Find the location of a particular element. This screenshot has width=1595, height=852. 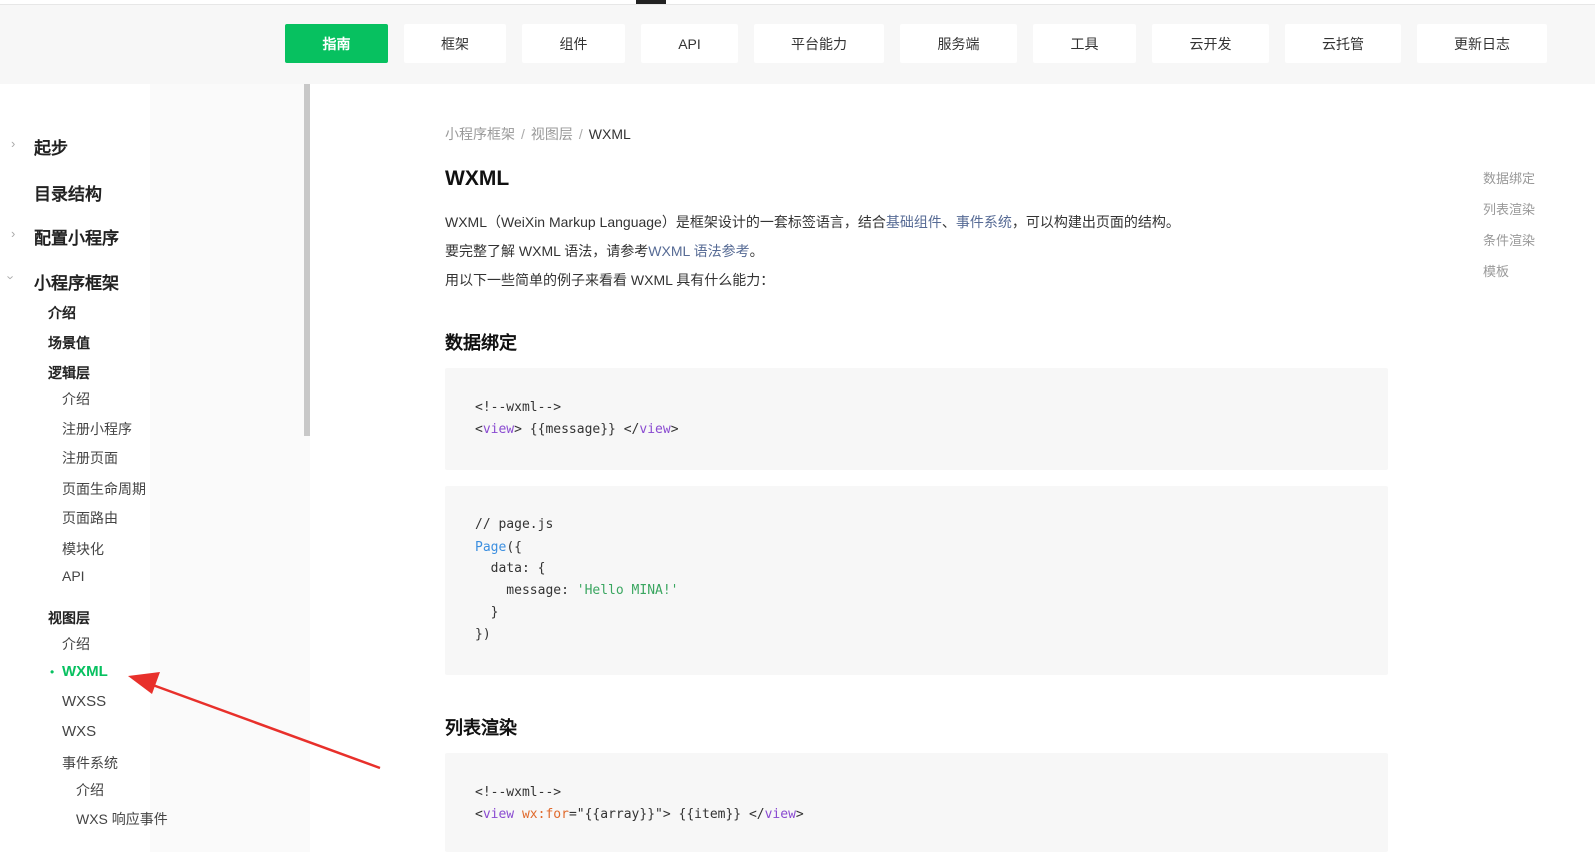

nav-framework: 框架 is located at coordinates (455, 43).